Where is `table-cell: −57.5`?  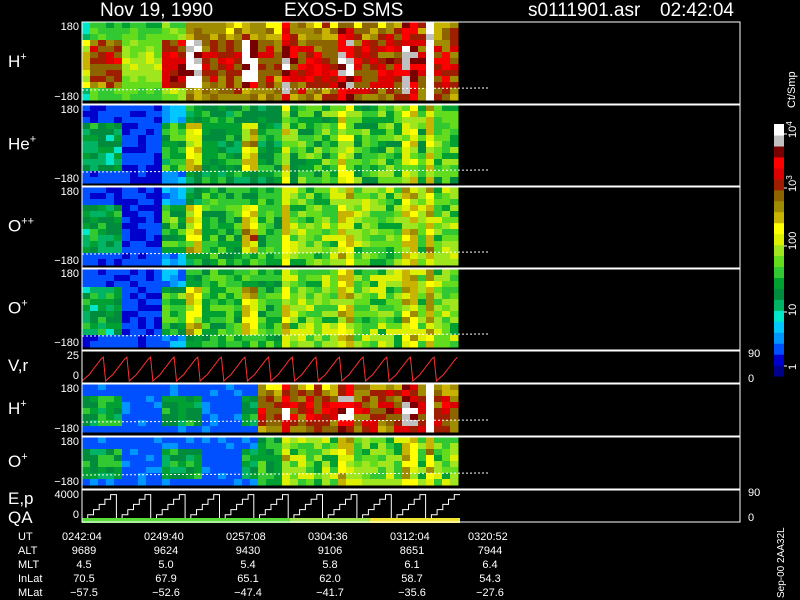
table-cell: −57.5 is located at coordinates (84, 593).